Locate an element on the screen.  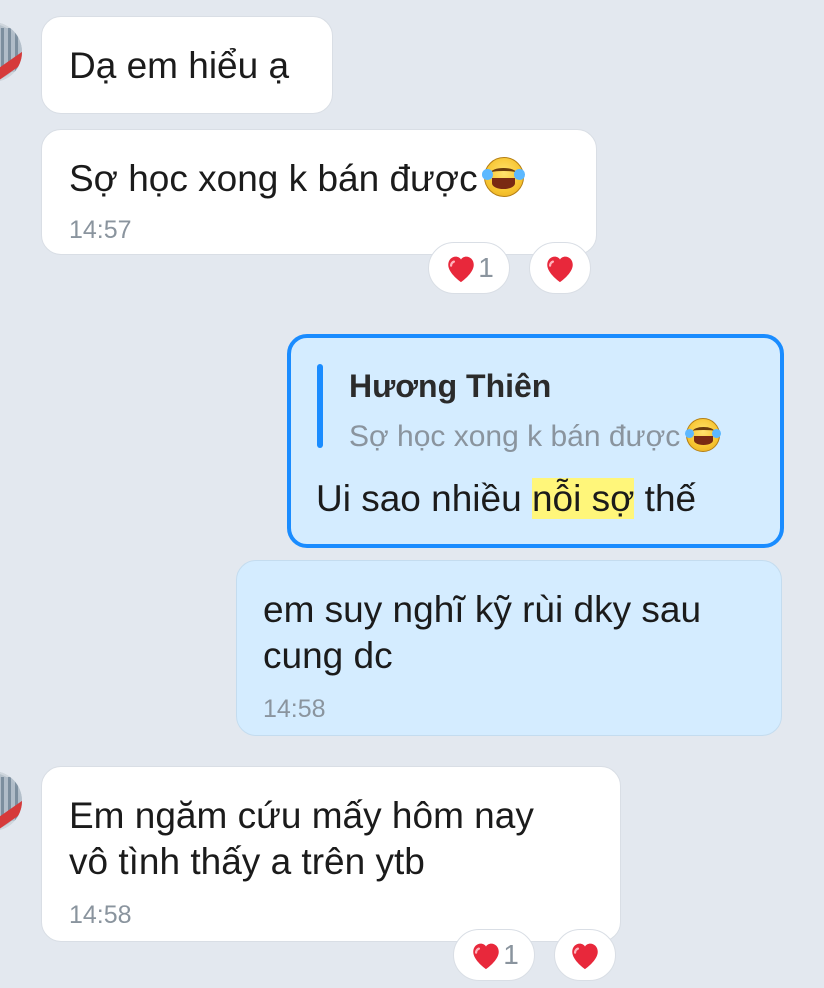
incoming-message-bubble: Sợ học xong k bán được 14:57 is located at coordinates (319, 192).